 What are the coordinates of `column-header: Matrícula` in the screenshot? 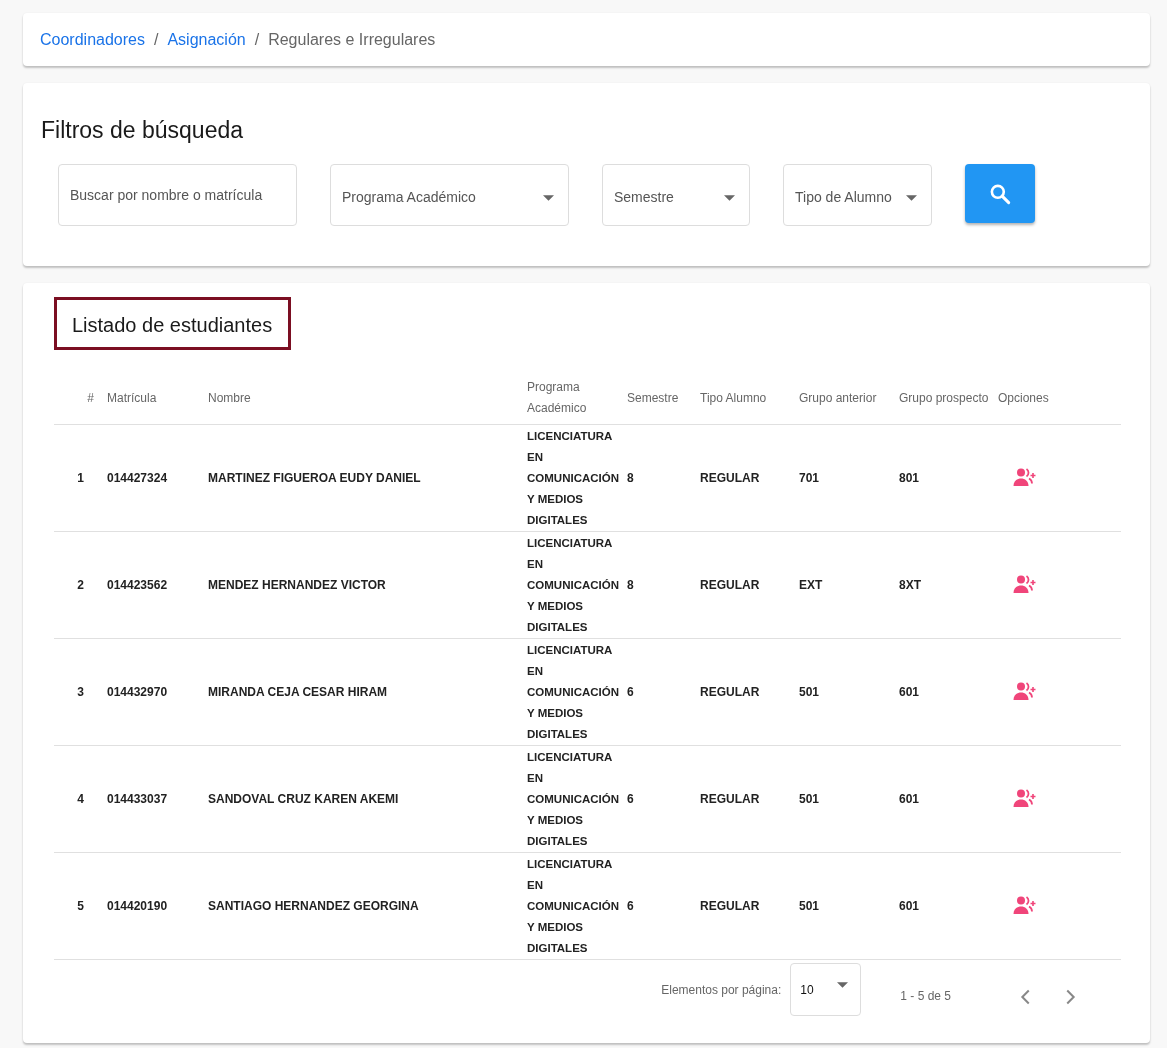 It's located at (132, 398).